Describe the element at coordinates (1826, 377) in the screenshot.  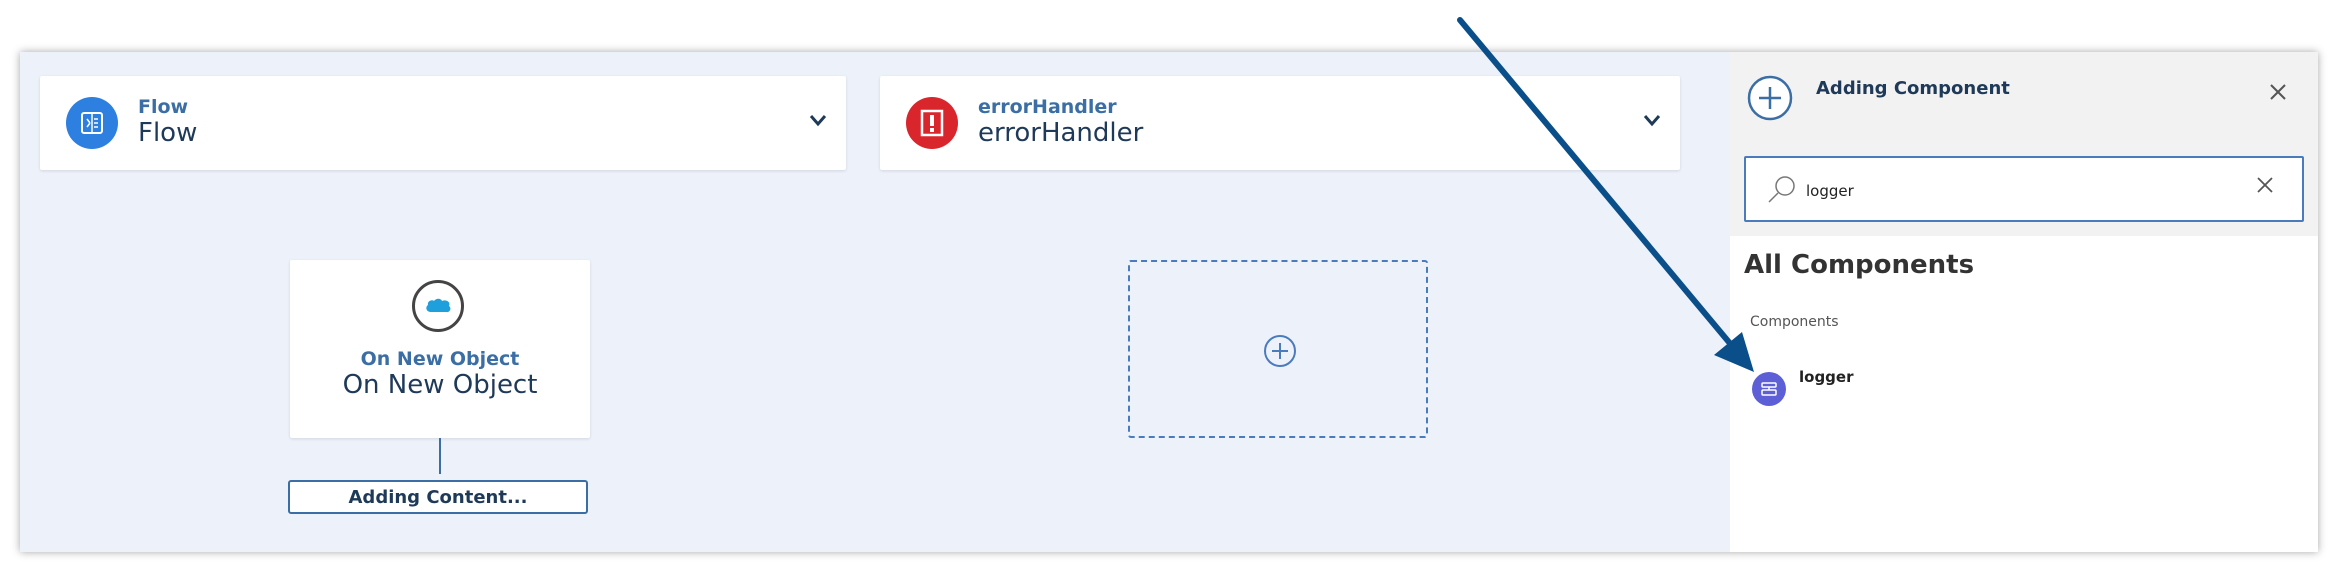
I see `component-item-label: logger` at that location.